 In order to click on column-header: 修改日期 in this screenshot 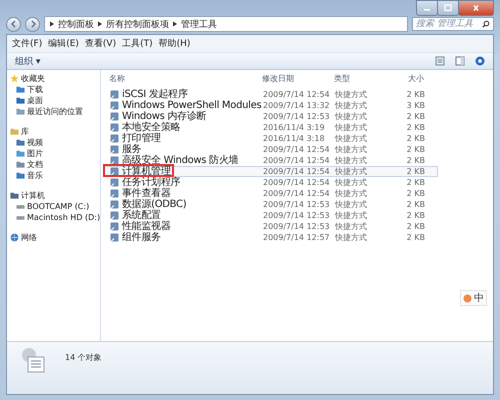, I will do `click(298, 78)`.